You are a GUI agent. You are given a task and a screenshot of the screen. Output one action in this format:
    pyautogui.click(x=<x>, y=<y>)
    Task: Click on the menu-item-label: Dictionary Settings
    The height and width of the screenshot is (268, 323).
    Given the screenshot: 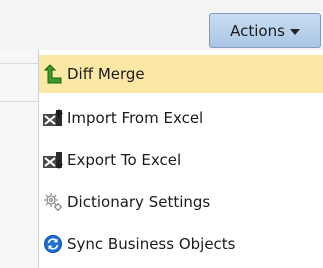 What is the action you would take?
    pyautogui.click(x=139, y=202)
    